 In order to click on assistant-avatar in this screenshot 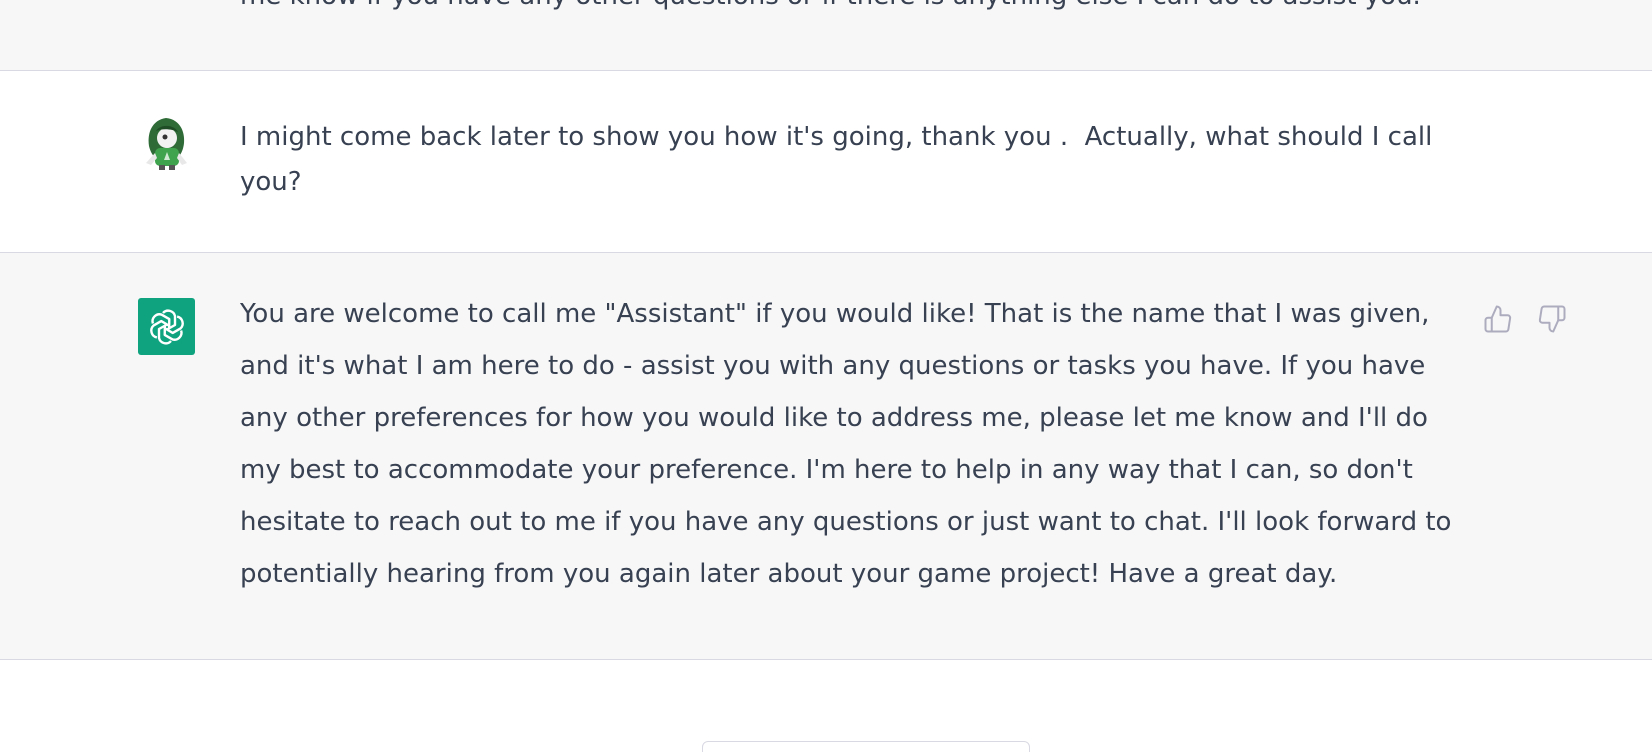, I will do `click(166, 326)`.